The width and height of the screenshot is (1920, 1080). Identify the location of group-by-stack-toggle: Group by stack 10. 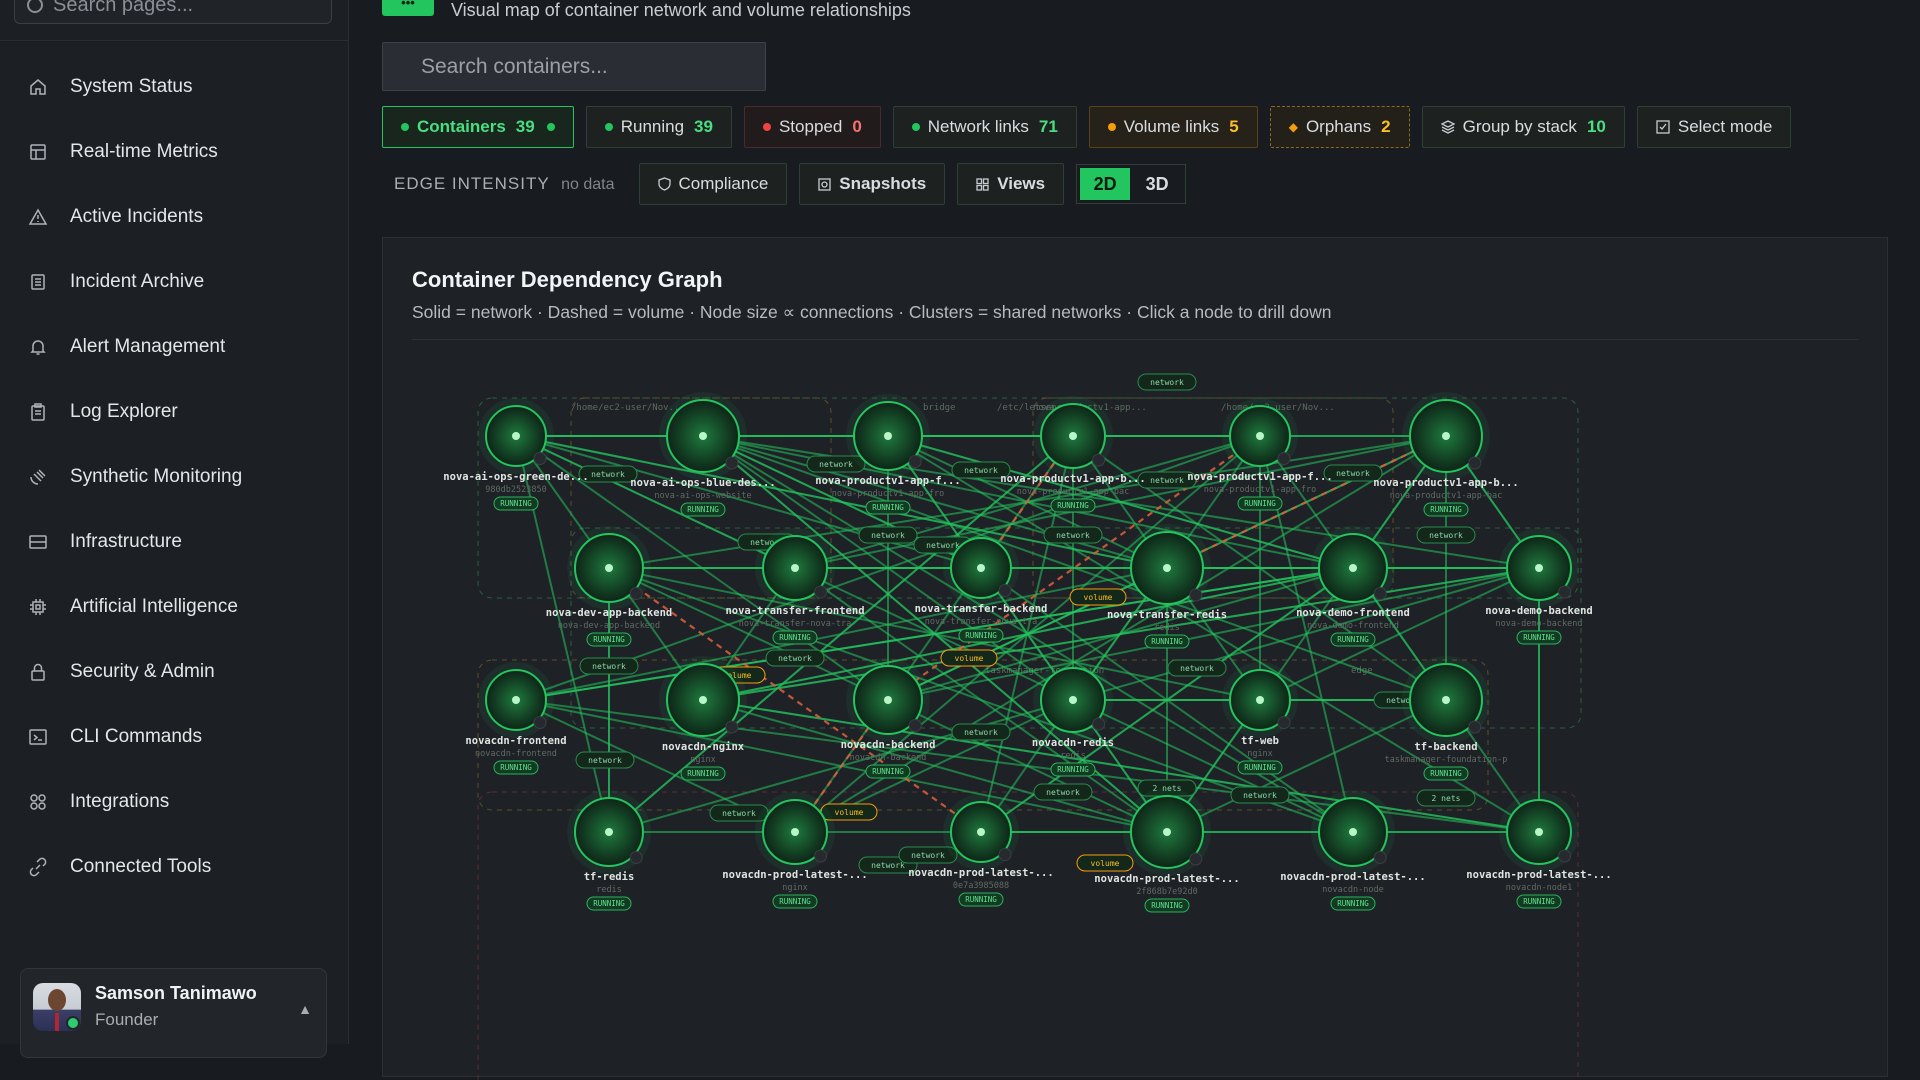
(1523, 127).